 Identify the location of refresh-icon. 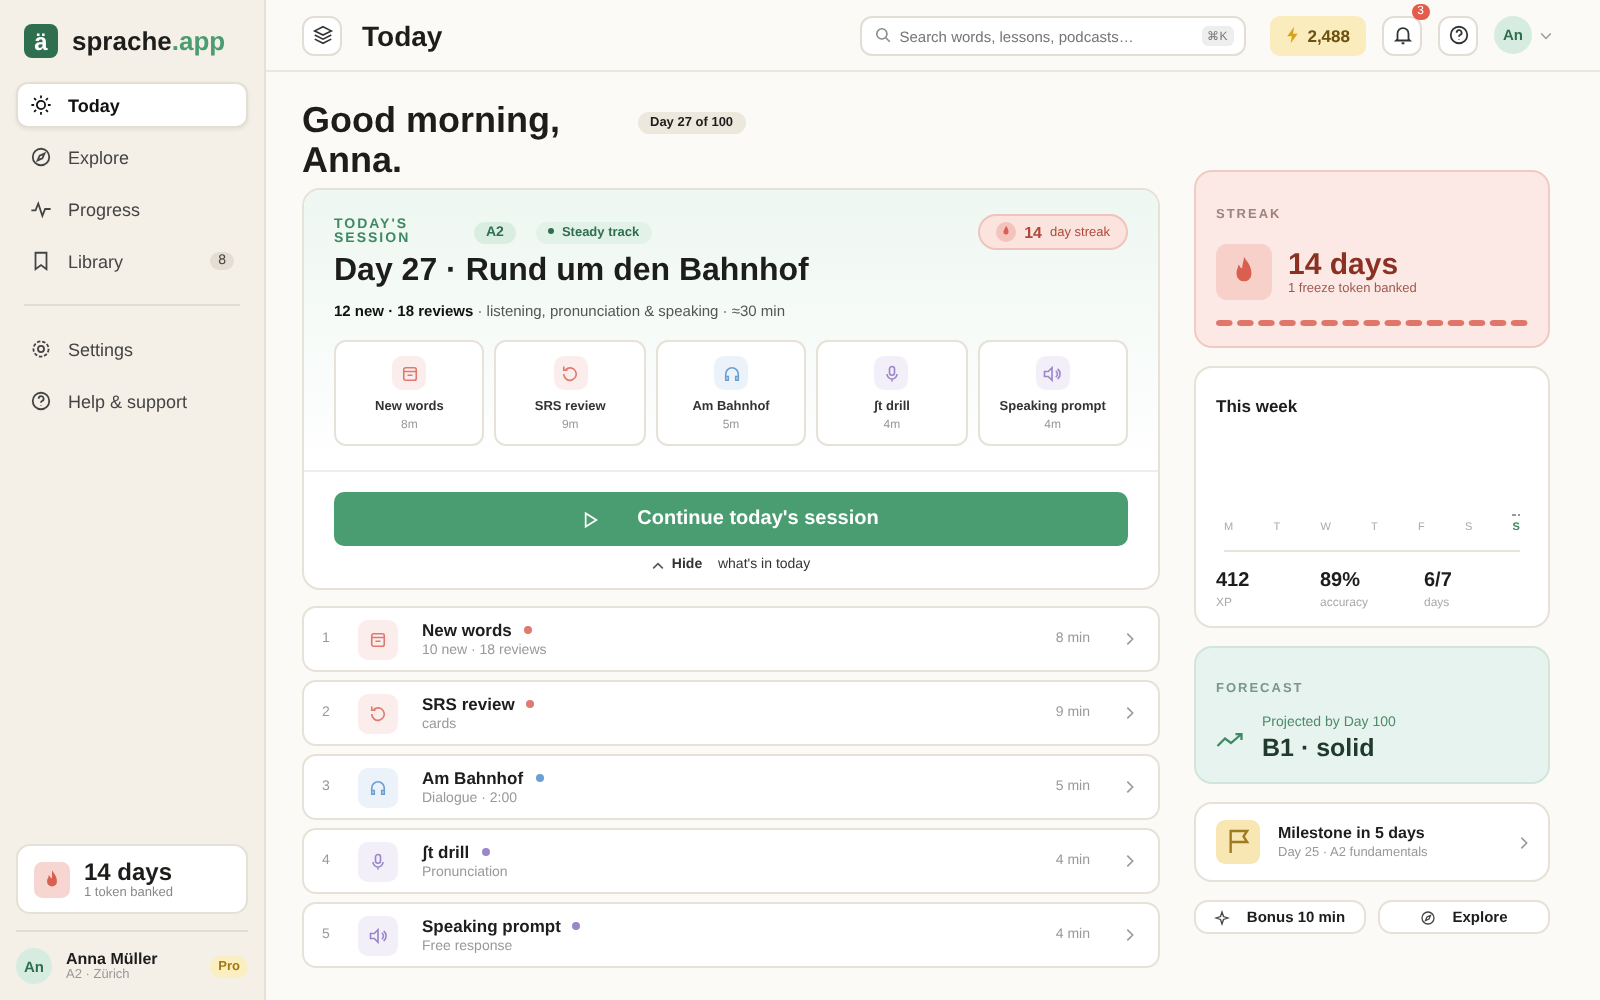
(378, 713).